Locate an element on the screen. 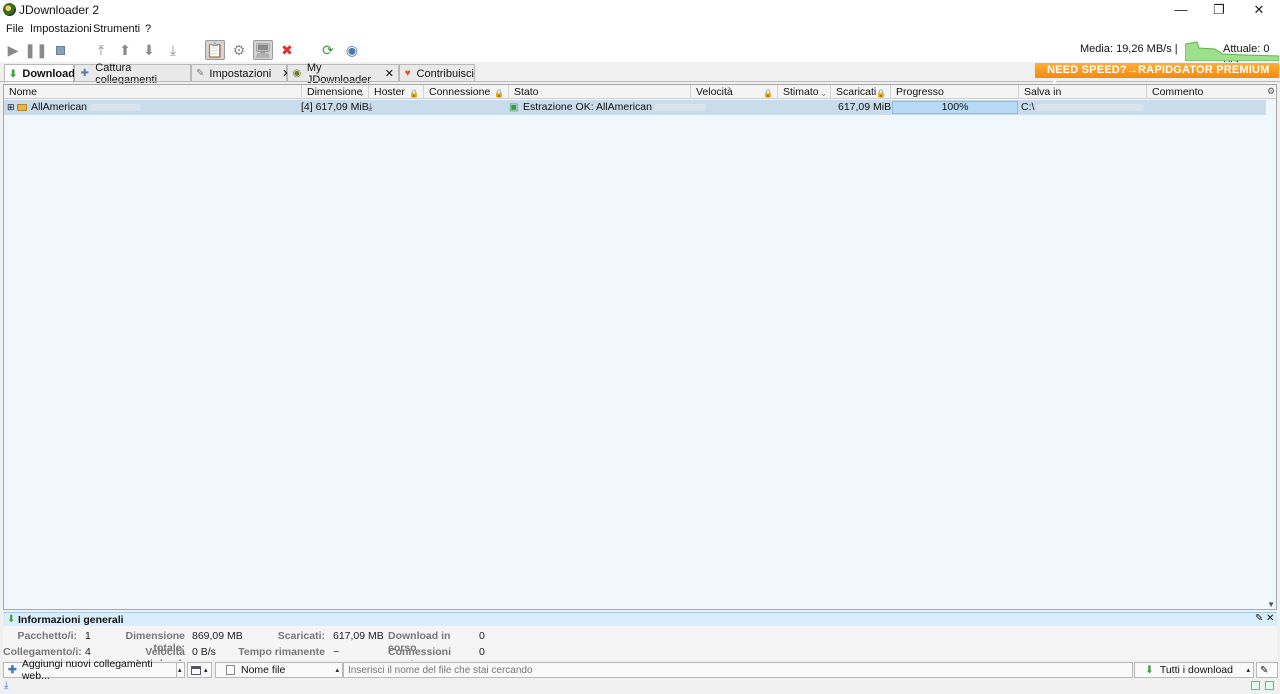 The width and height of the screenshot is (1280, 694). column-stato: Stato is located at coordinates (600, 92).